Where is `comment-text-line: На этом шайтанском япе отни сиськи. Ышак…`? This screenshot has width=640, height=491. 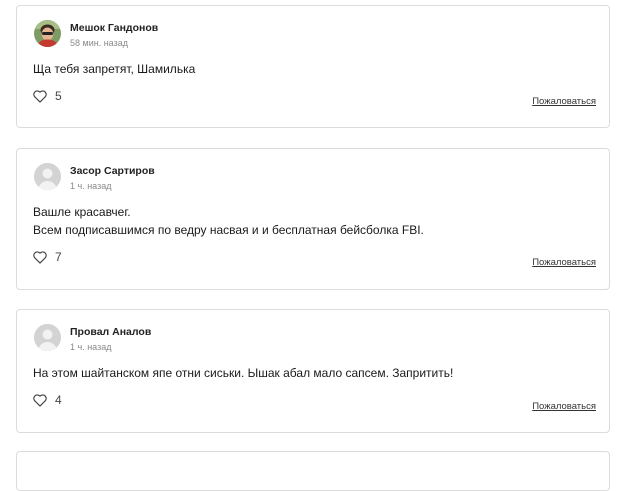 comment-text-line: На этом шайтанском япе отни сиськи. Ышак… is located at coordinates (243, 373).